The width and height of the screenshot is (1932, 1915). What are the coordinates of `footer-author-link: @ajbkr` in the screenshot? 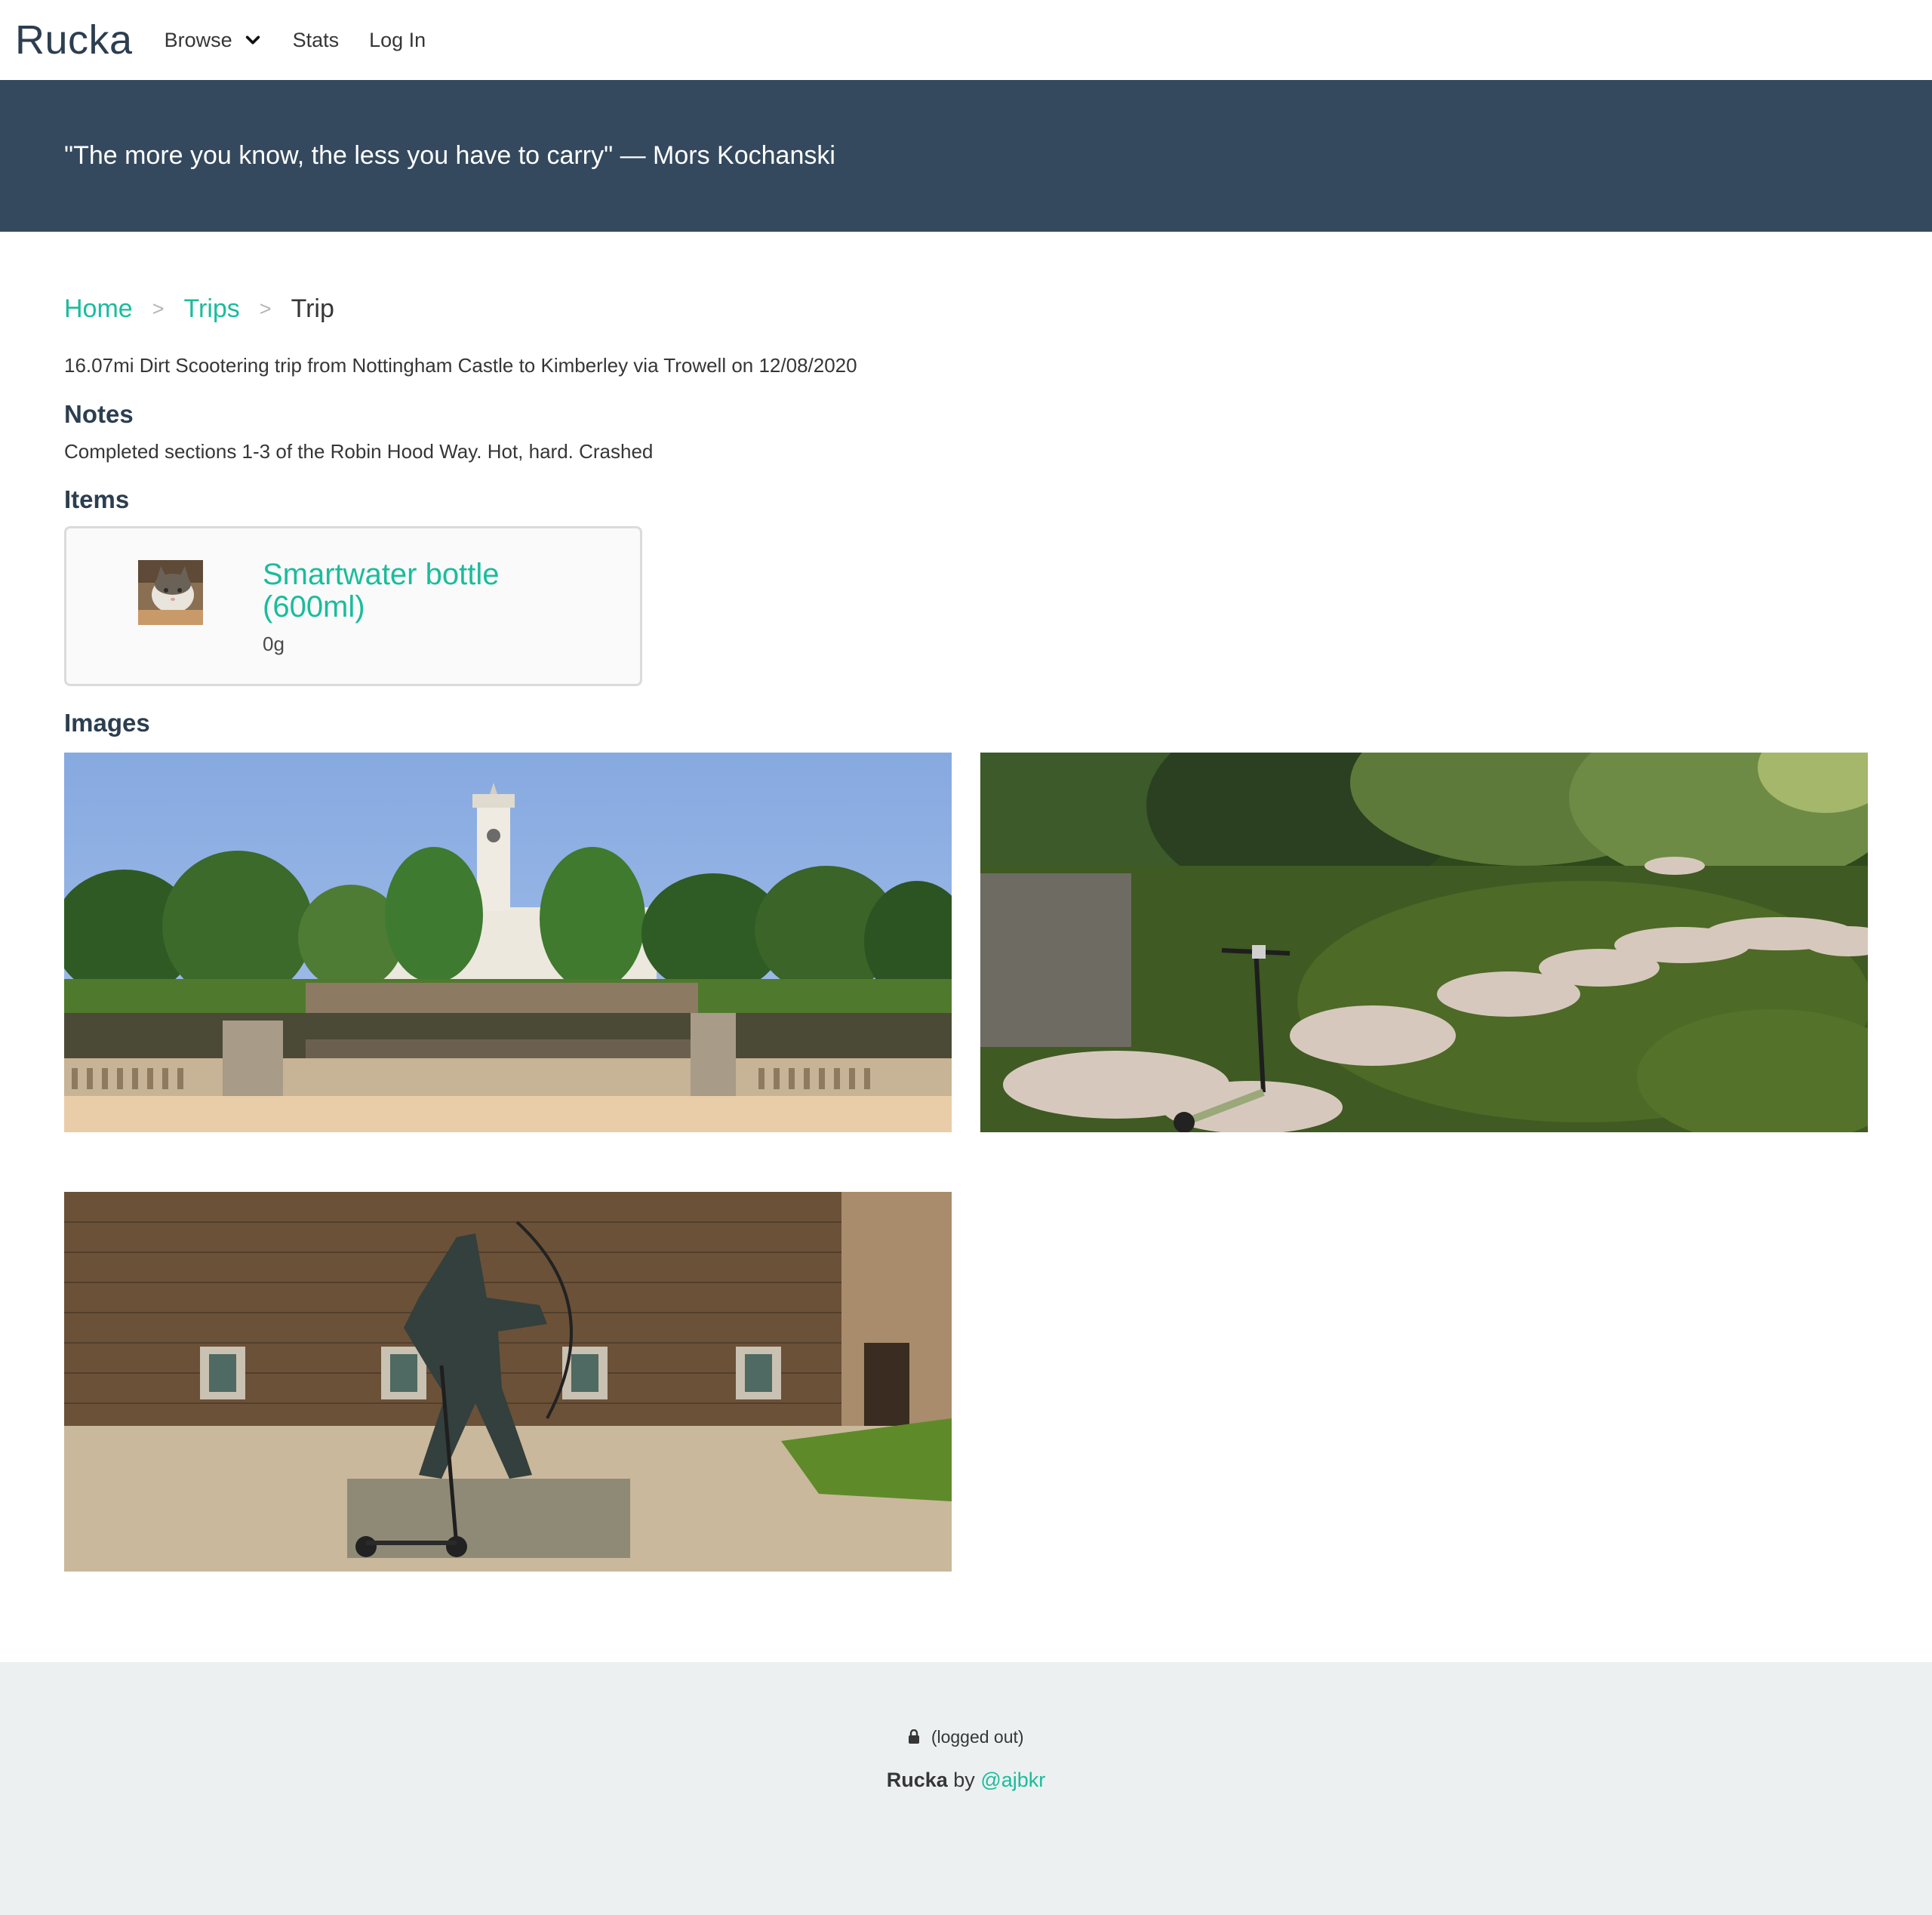 It's located at (1012, 1780).